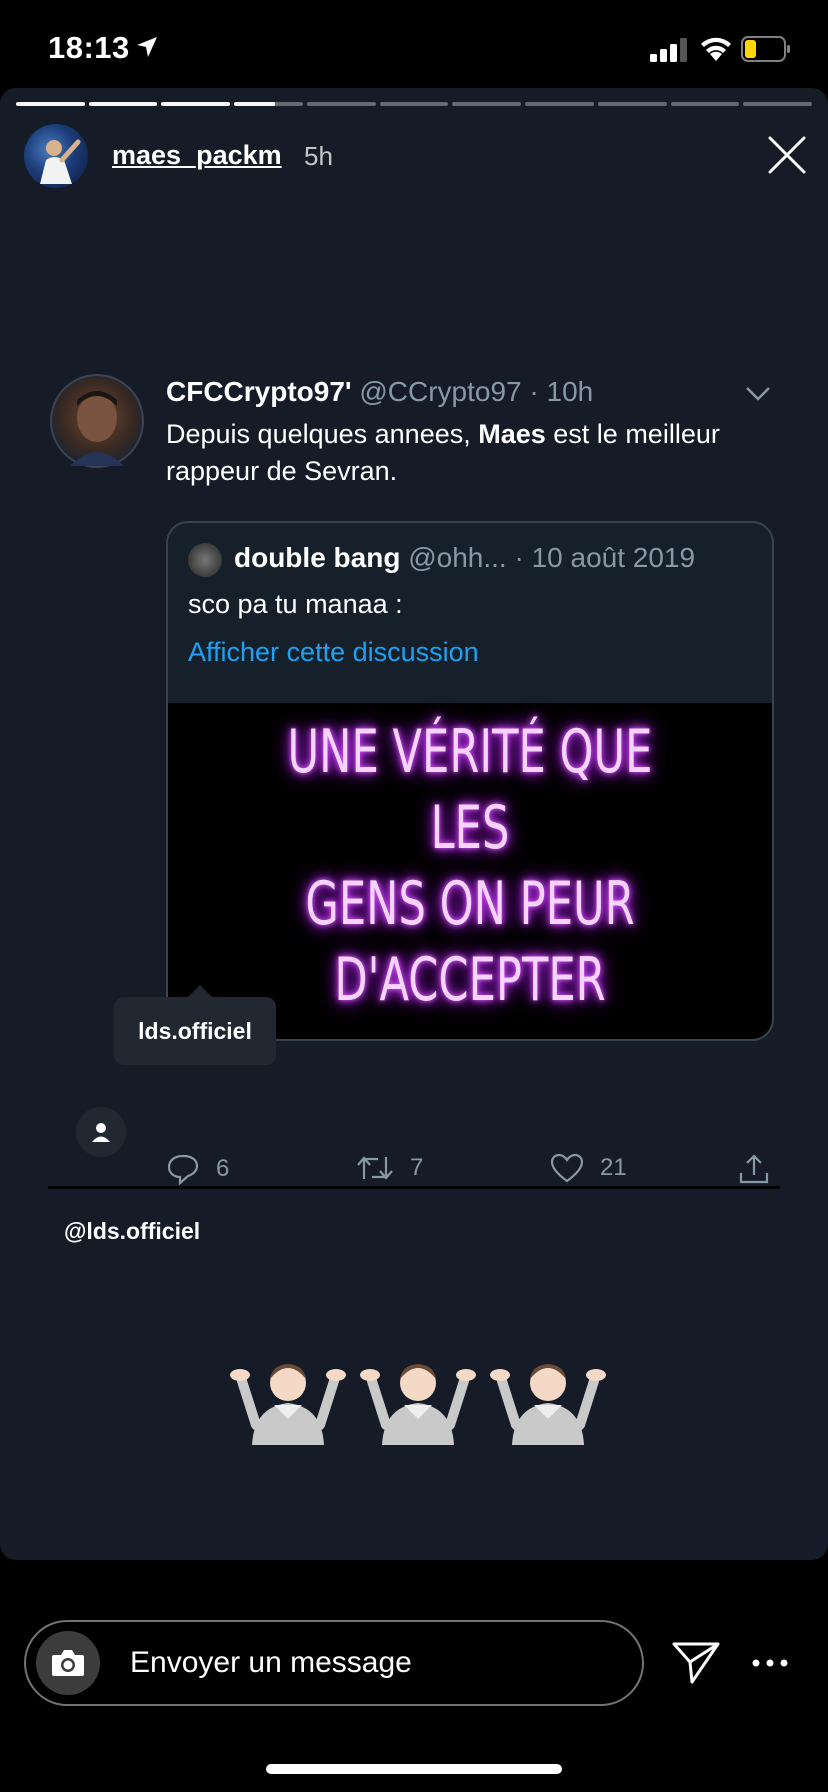  What do you see at coordinates (268, 104) in the screenshot?
I see `progress-segment-current` at bounding box center [268, 104].